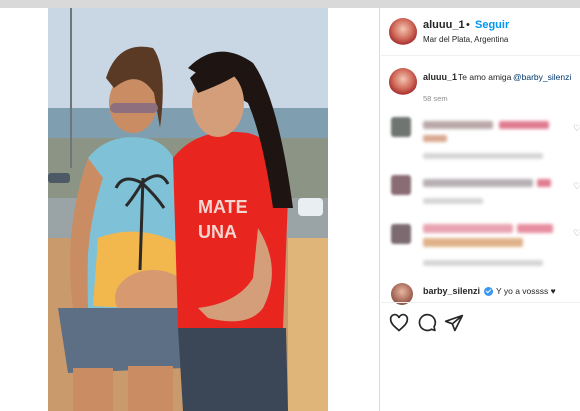 The width and height of the screenshot is (580, 411). What do you see at coordinates (403, 32) in the screenshot?
I see `author-avatar` at bounding box center [403, 32].